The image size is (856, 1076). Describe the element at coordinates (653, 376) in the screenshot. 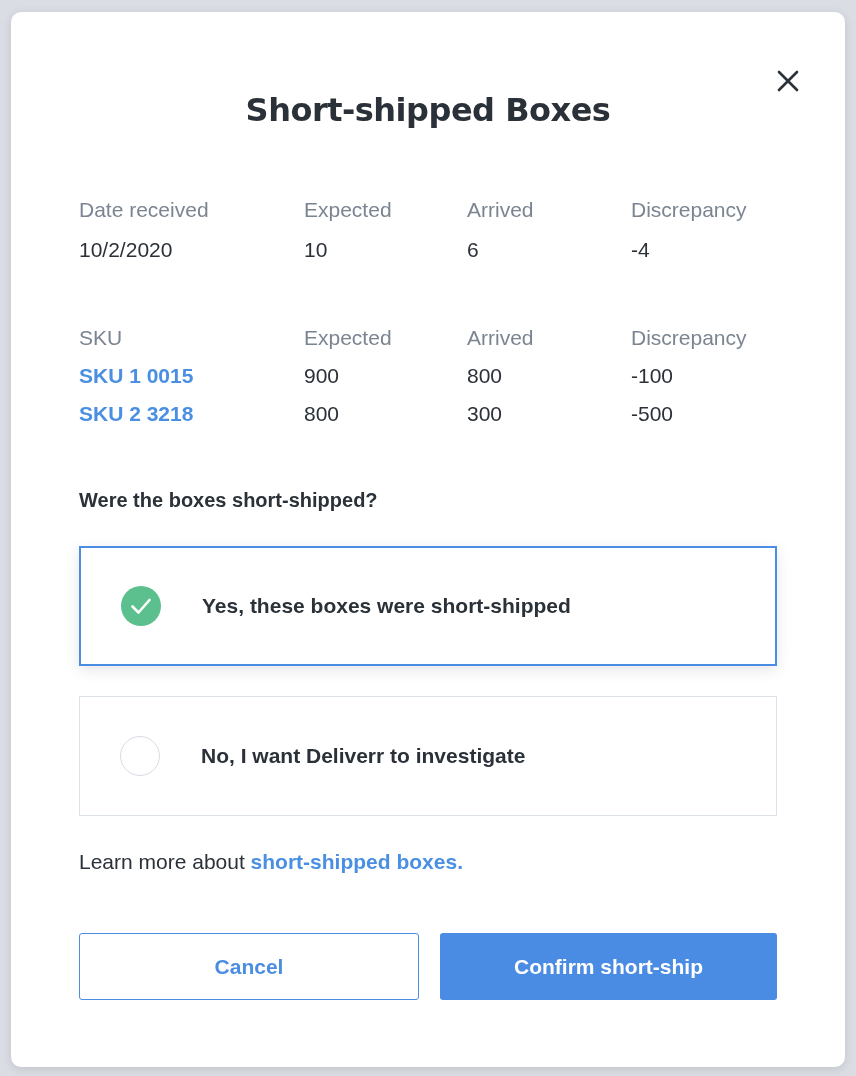

I see `table-cell-text: -100` at that location.